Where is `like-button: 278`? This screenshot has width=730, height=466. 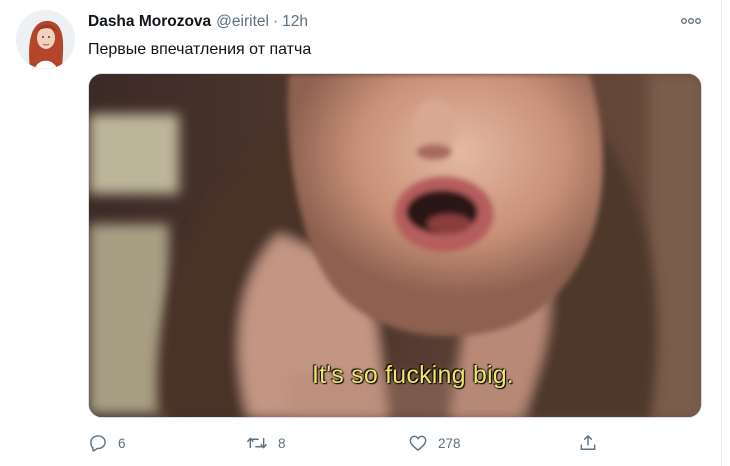
like-button: 278 is located at coordinates (434, 443).